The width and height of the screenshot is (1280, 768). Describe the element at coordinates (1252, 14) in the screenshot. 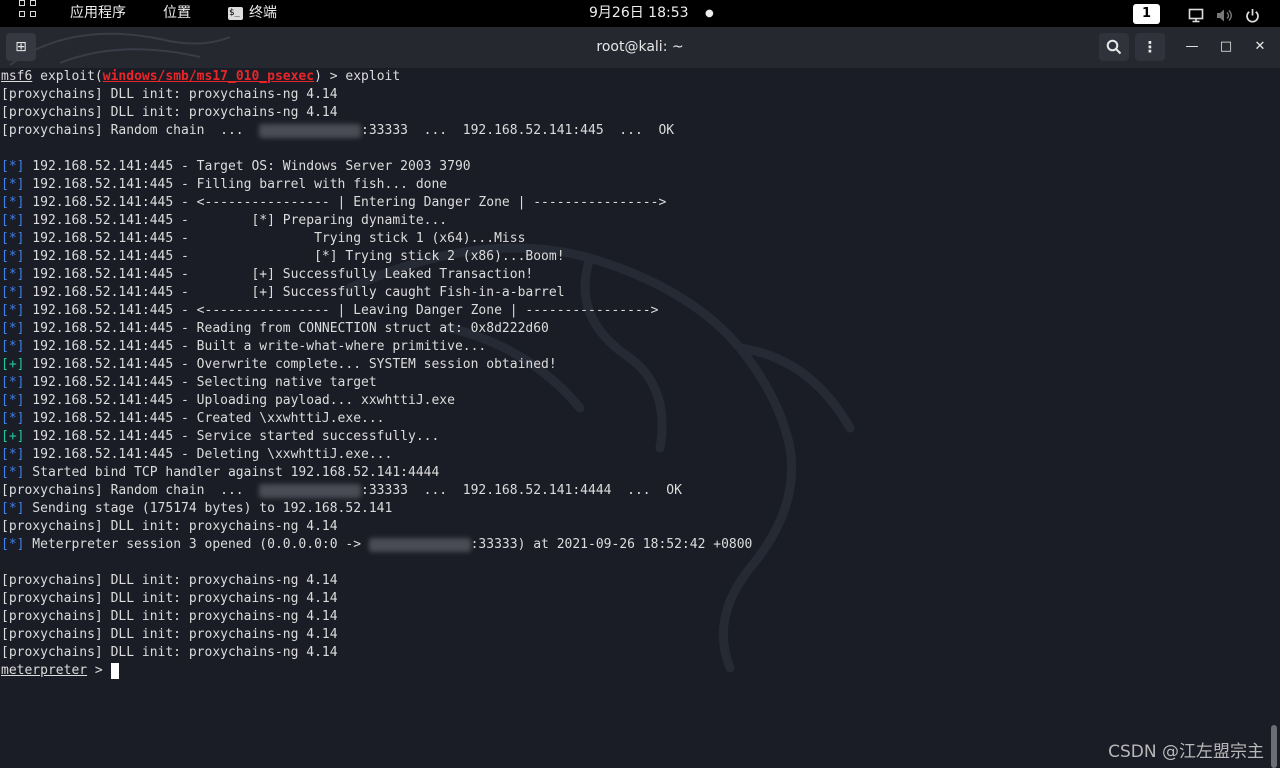

I see `power-icon` at that location.